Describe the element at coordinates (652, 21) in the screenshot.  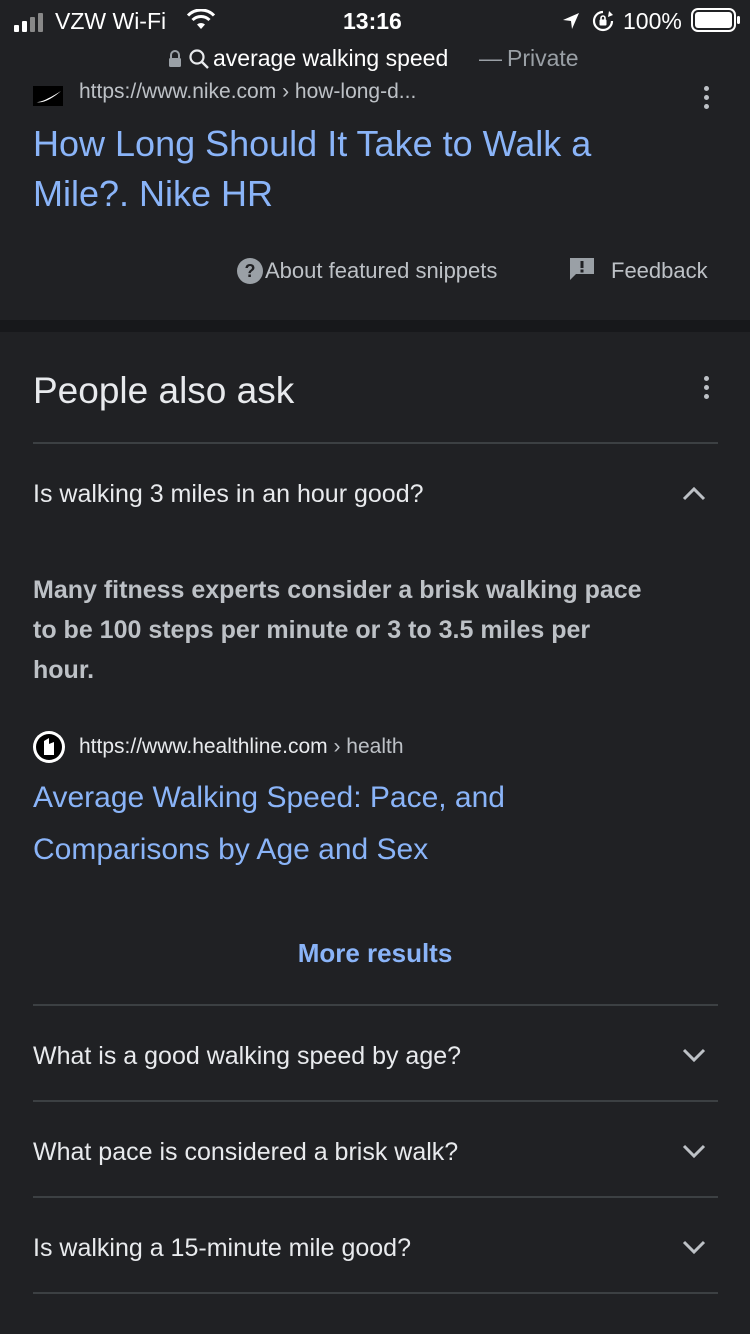
I see `battery-percent: 100%` at that location.